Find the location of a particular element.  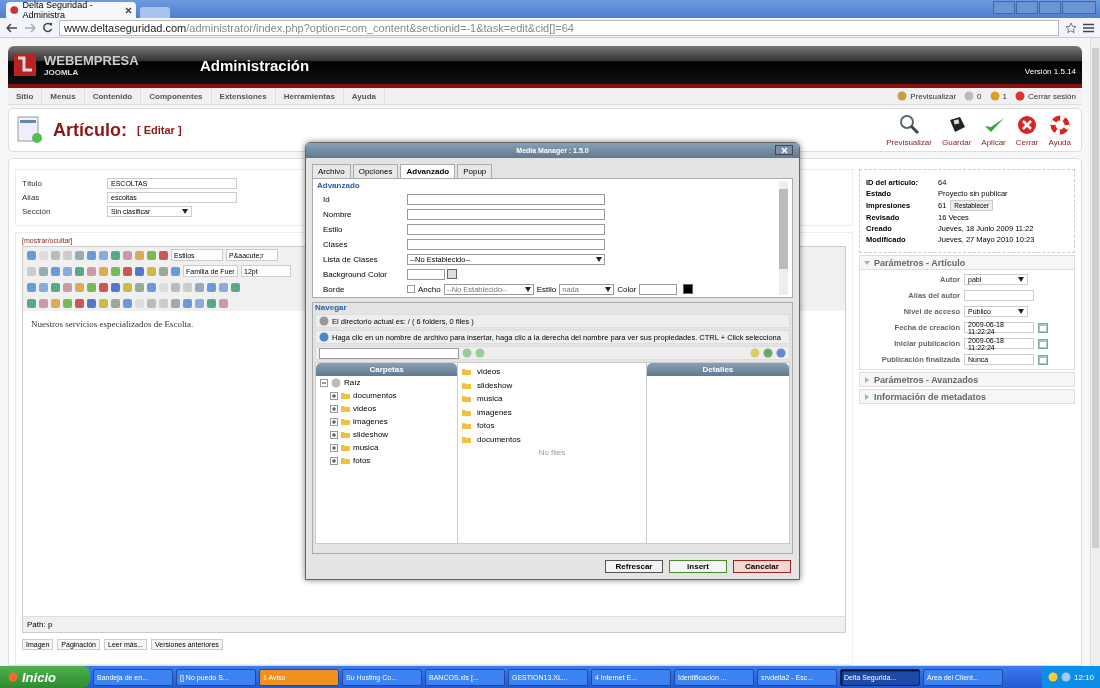

collapse-icon is located at coordinates (324, 382).